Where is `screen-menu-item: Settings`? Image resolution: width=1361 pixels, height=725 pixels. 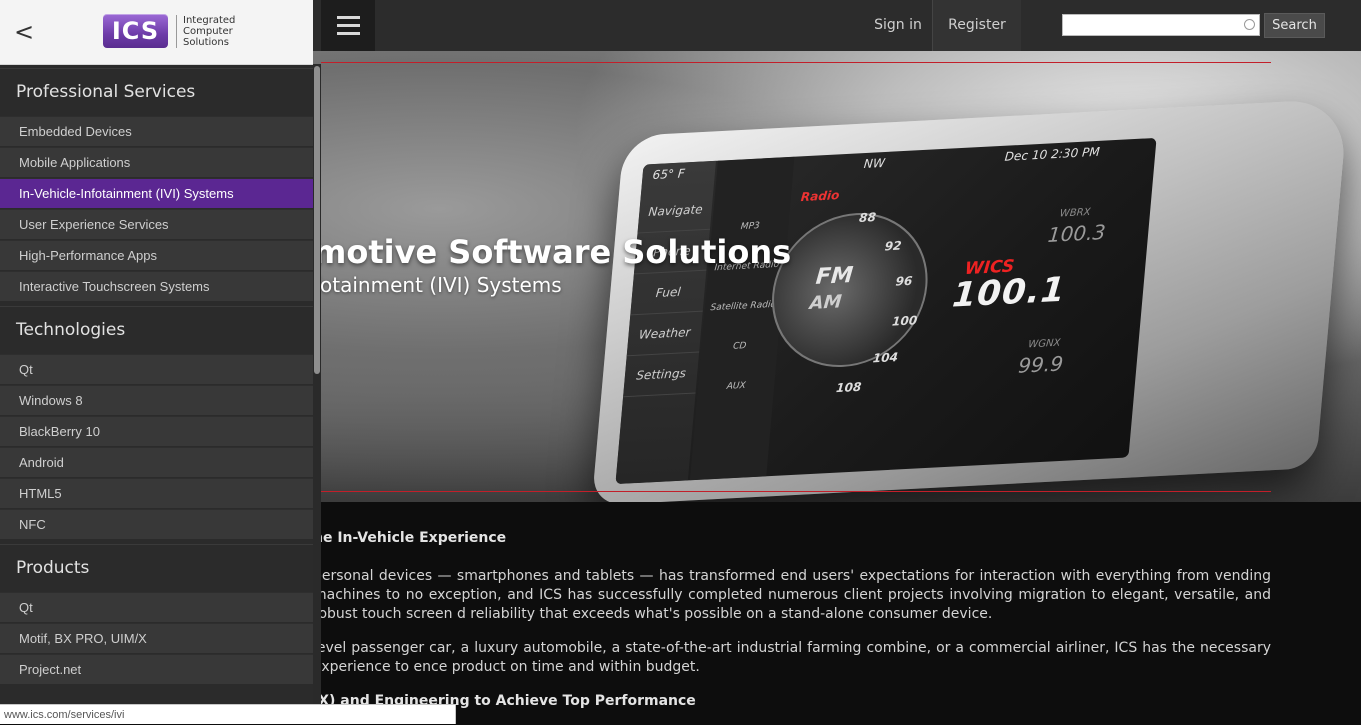 screen-menu-item: Settings is located at coordinates (661, 375).